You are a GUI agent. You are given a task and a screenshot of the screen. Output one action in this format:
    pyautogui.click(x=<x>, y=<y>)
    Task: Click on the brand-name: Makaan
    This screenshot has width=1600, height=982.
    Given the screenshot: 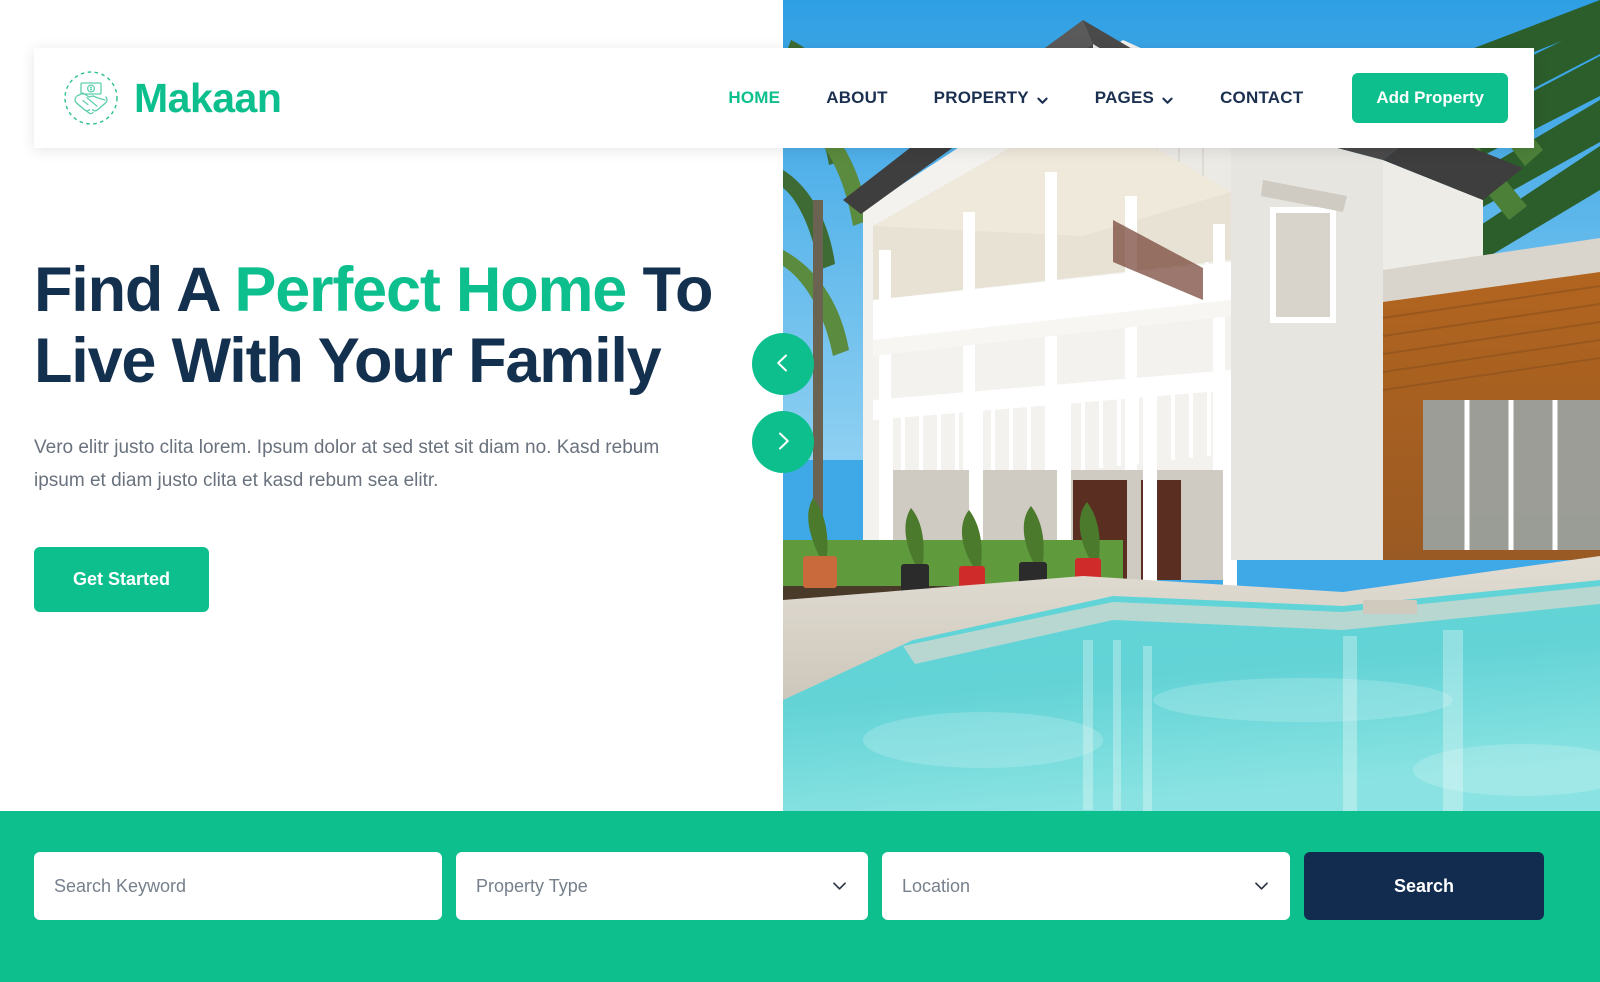 What is the action you would take?
    pyautogui.click(x=208, y=97)
    